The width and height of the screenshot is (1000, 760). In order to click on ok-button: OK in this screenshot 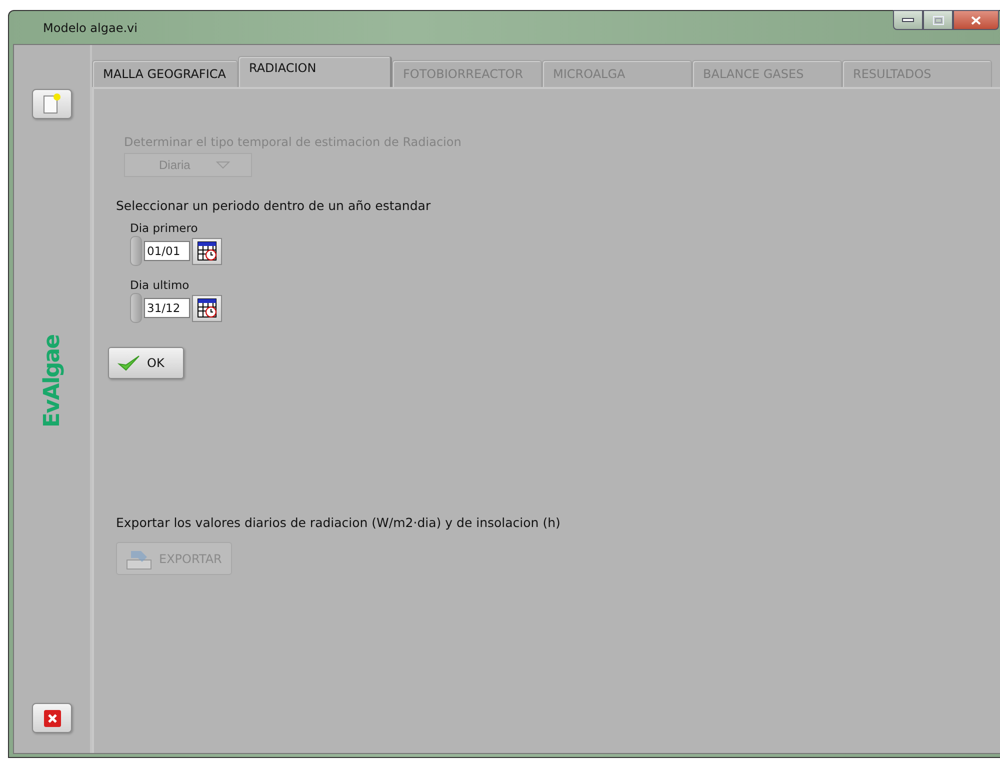, I will do `click(146, 363)`.